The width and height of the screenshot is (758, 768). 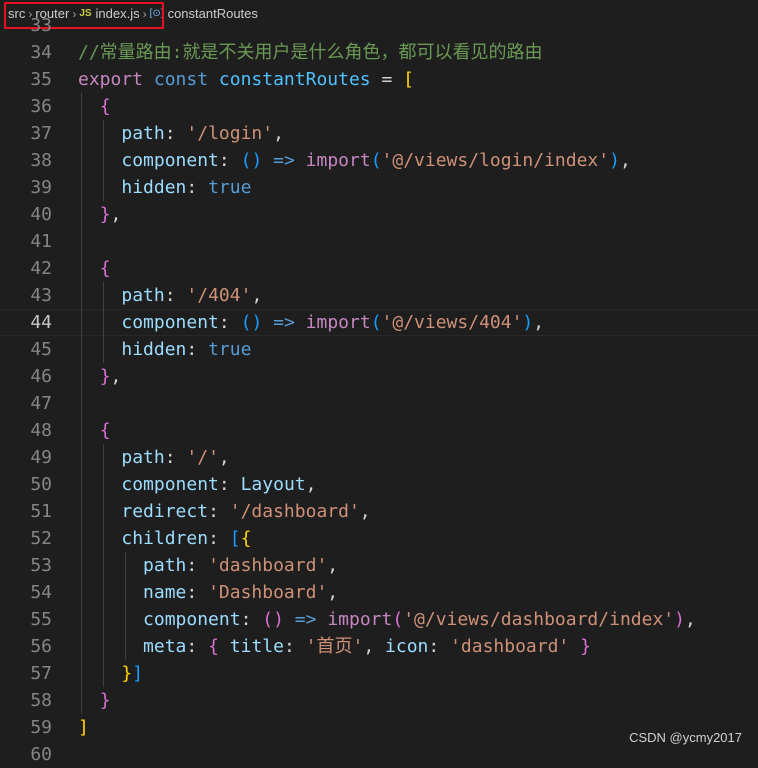 What do you see at coordinates (41, 565) in the screenshot?
I see `line-number: 53` at bounding box center [41, 565].